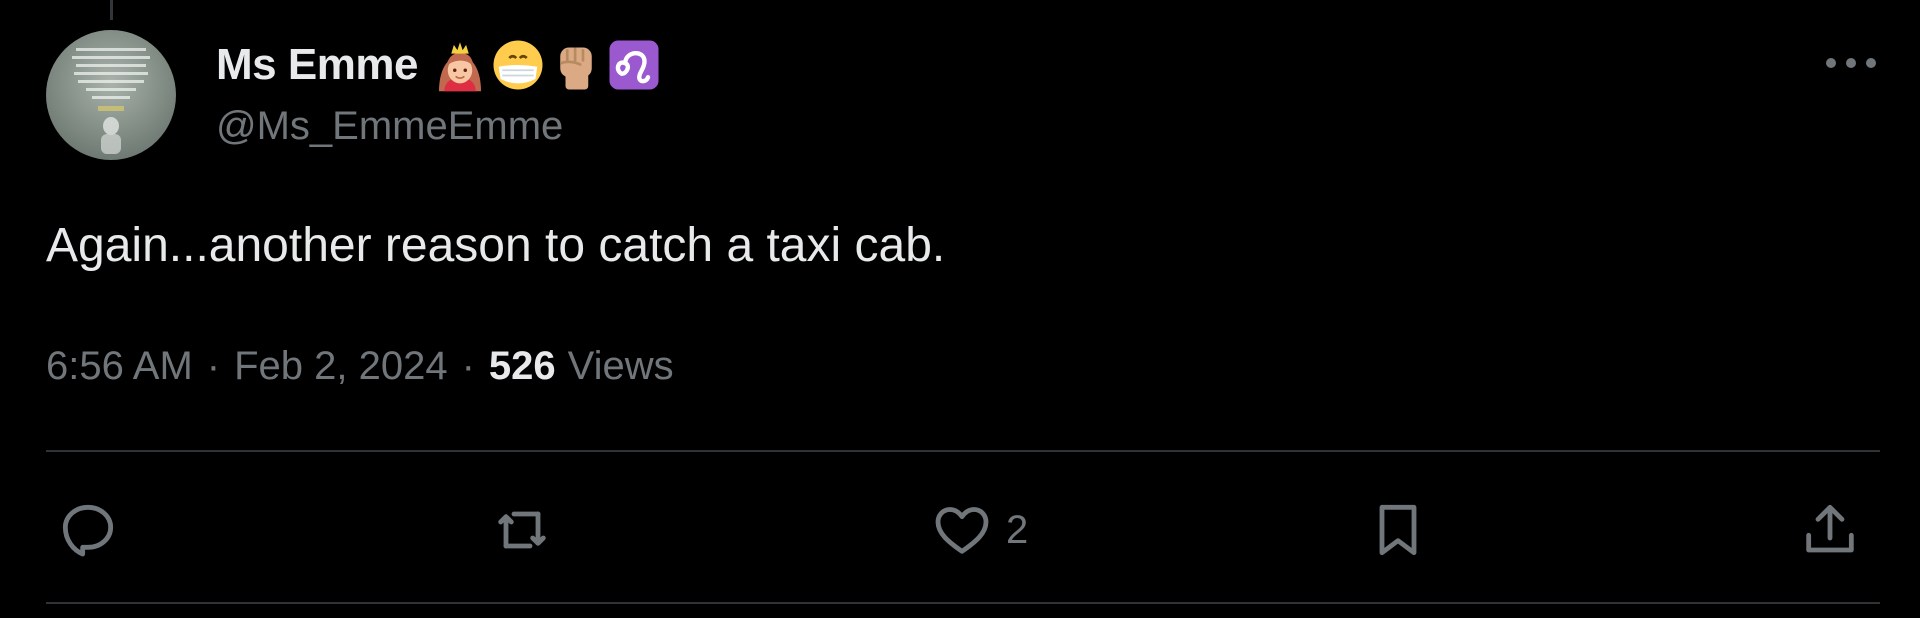  What do you see at coordinates (119, 366) in the screenshot?
I see `tweet-time: 6:56 AM` at bounding box center [119, 366].